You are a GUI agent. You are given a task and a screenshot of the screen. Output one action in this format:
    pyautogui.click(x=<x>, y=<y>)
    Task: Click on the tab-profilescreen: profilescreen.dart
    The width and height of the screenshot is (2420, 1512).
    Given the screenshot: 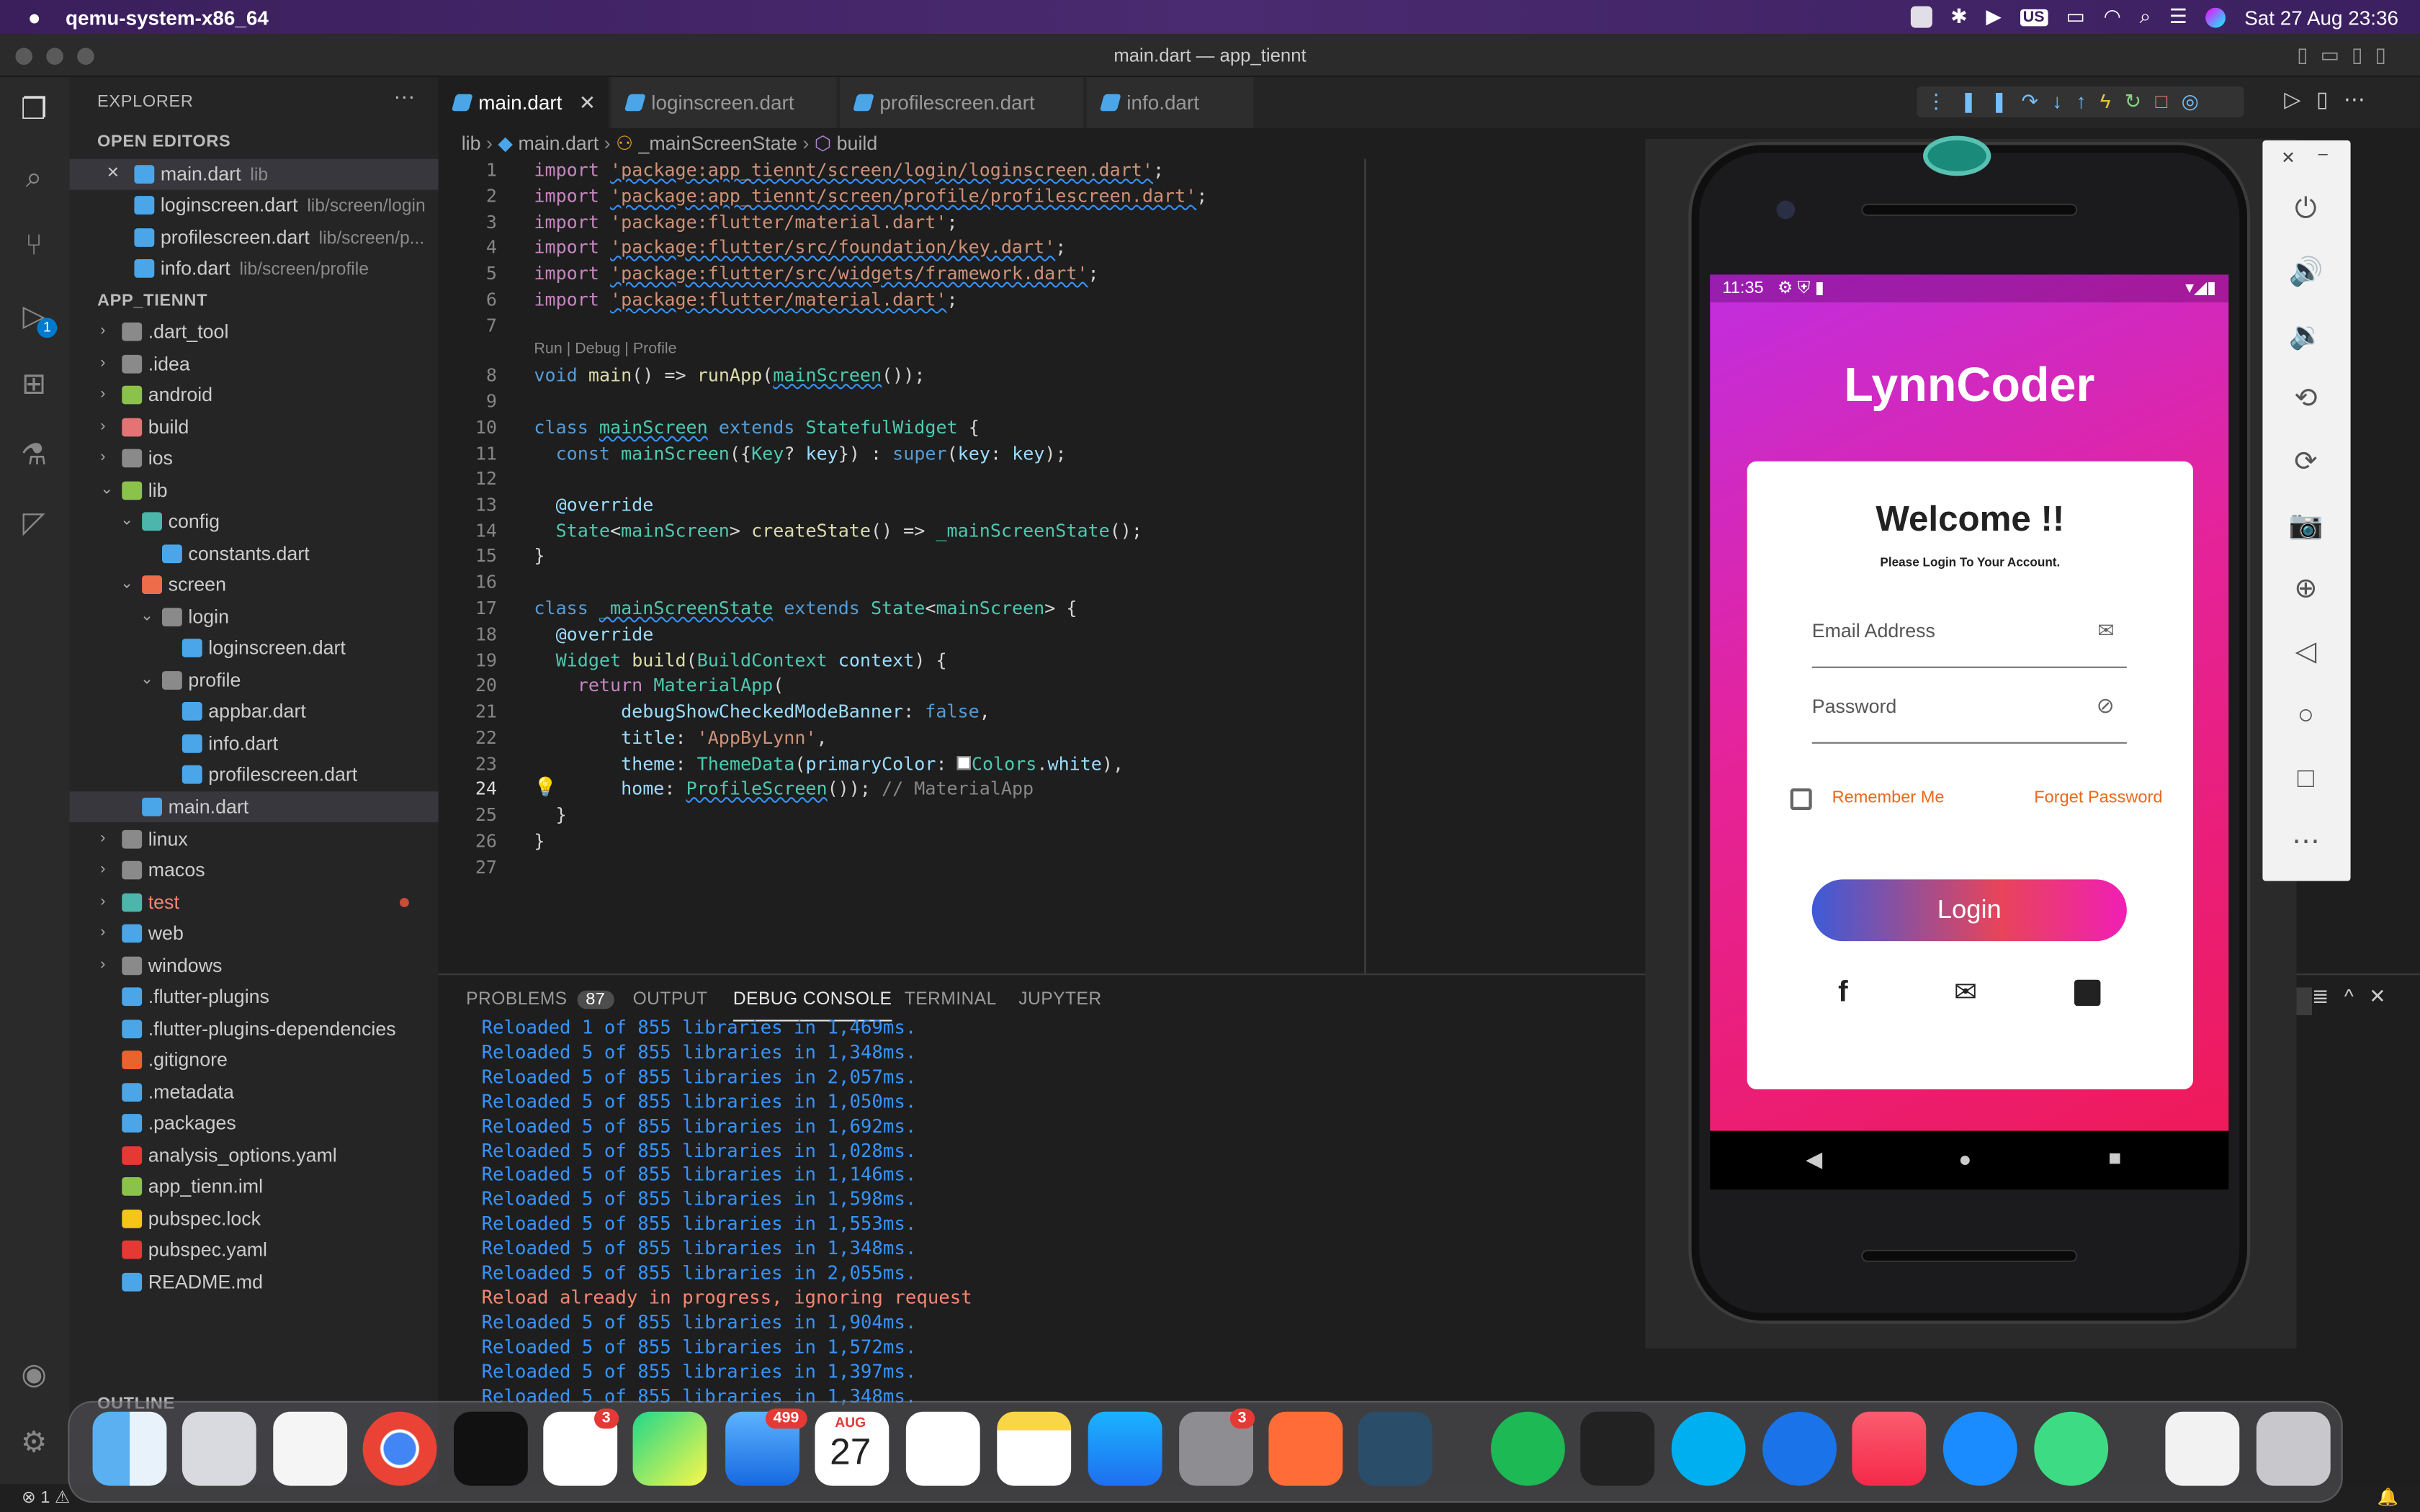 What is the action you would take?
    pyautogui.click(x=961, y=102)
    